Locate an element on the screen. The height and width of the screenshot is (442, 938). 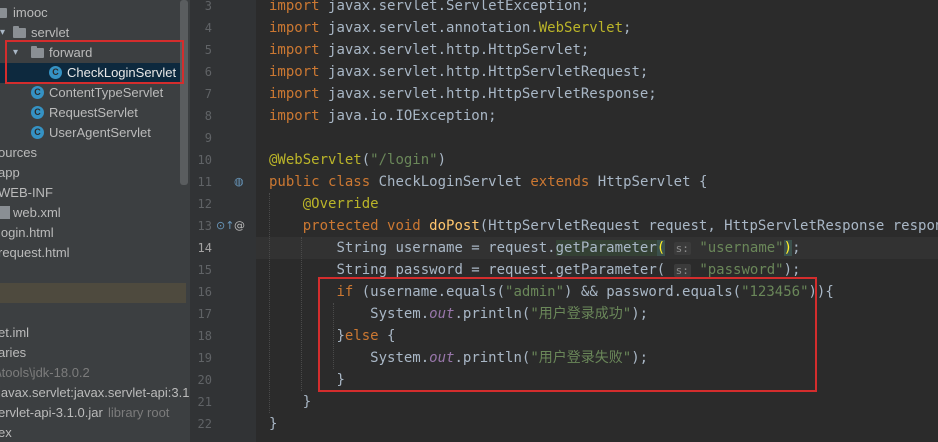
tree-item-web-xml: web.xml is located at coordinates (93, 213).